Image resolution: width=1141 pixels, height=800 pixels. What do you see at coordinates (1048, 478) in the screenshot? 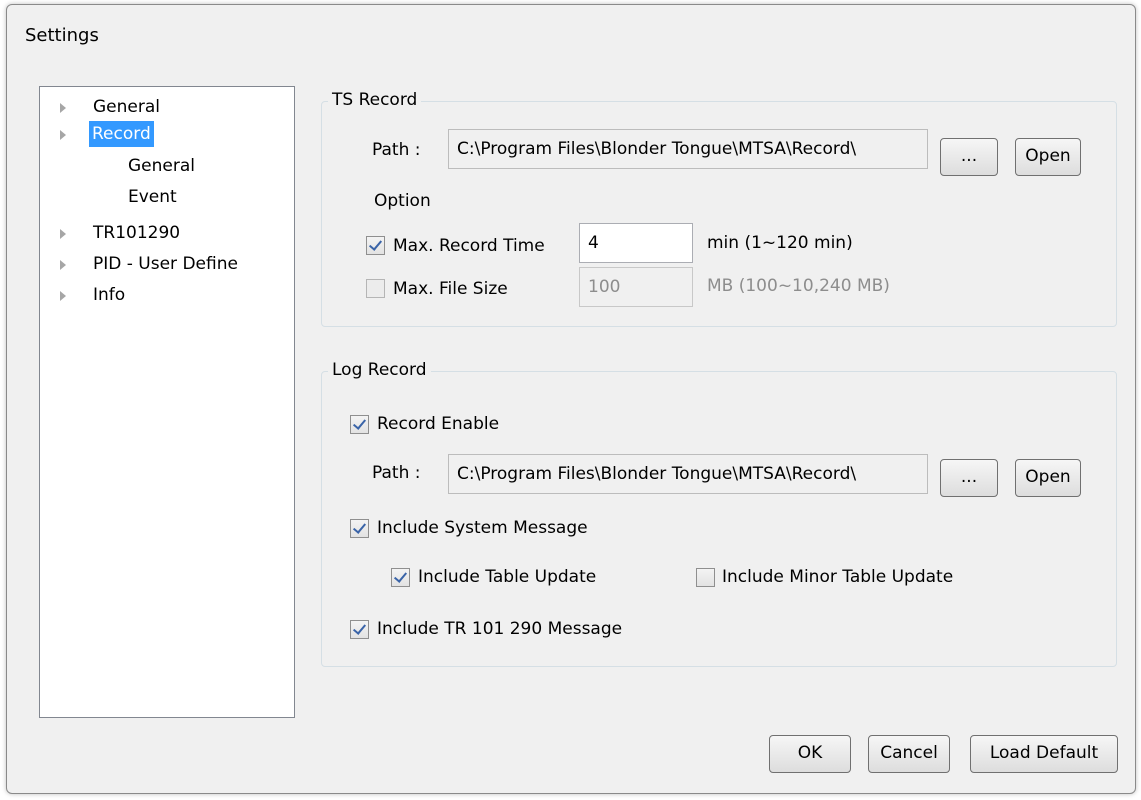
I see `log-open-button: Open` at bounding box center [1048, 478].